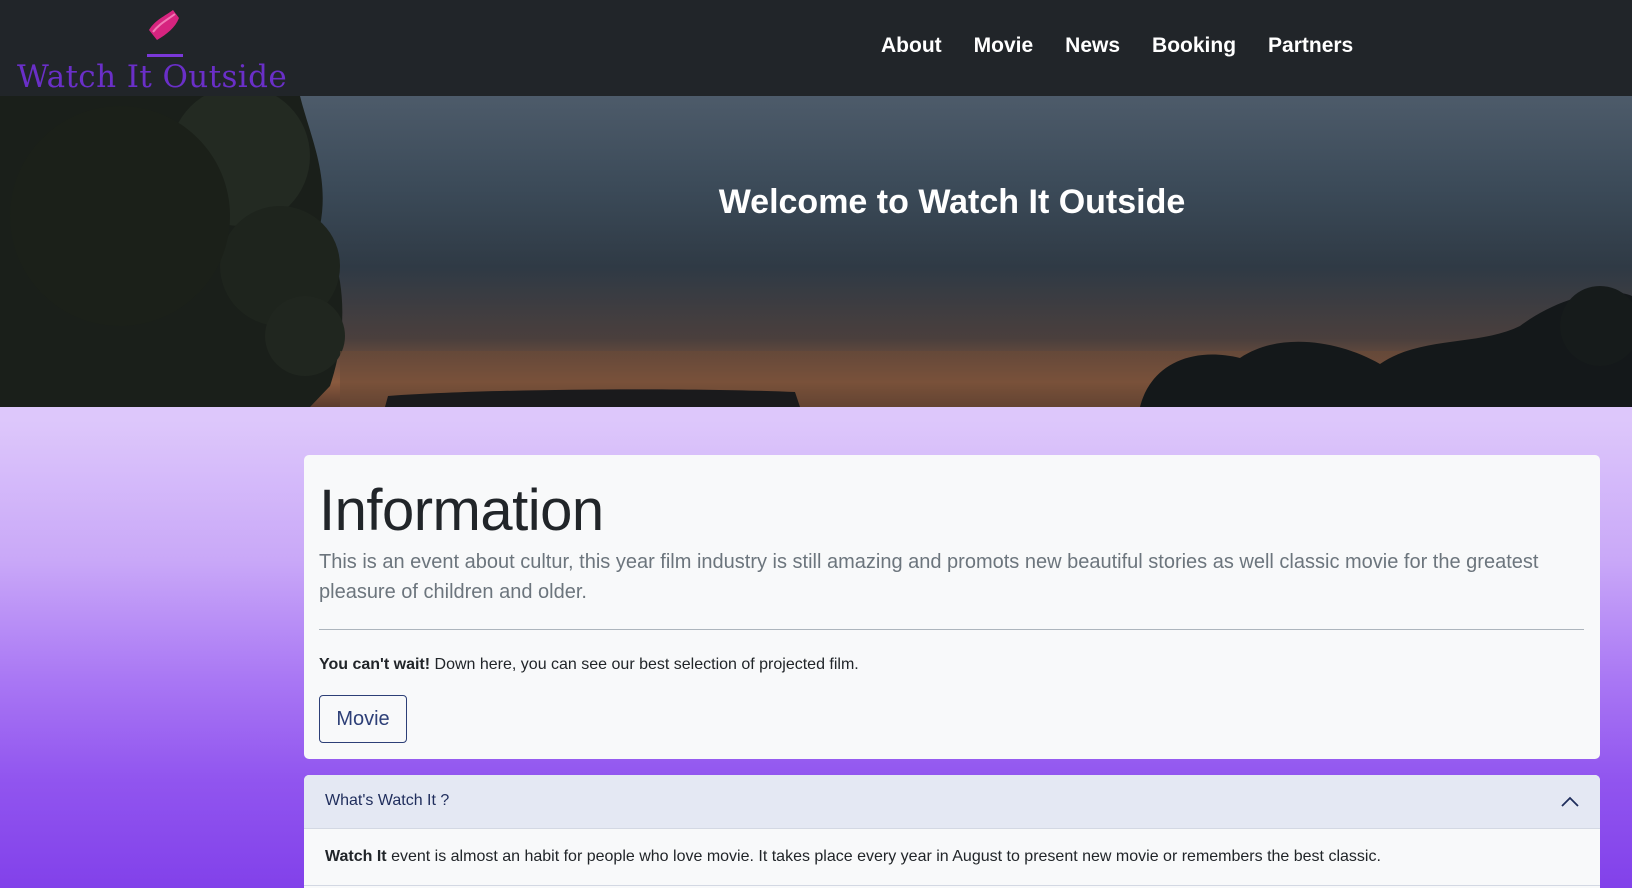 This screenshot has height=888, width=1632. Describe the element at coordinates (952, 885) in the screenshot. I see `accordion-divider` at that location.